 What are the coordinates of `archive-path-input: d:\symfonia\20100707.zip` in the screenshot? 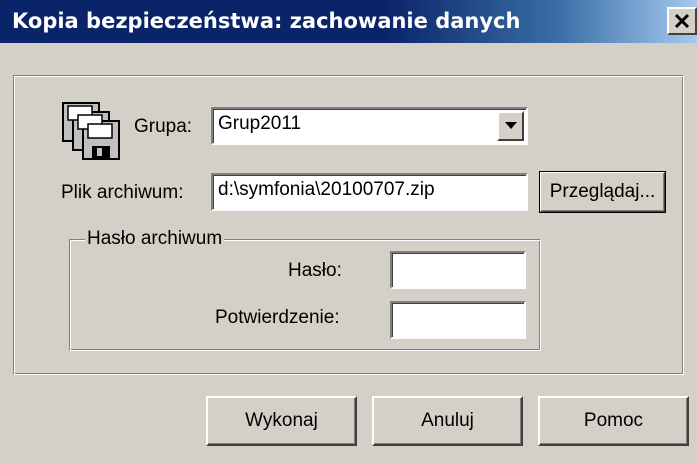 It's located at (369, 192).